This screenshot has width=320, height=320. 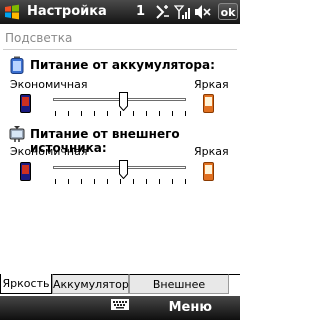 What do you see at coordinates (49, 84) in the screenshot?
I see `battery-low-label: Экономичная` at bounding box center [49, 84].